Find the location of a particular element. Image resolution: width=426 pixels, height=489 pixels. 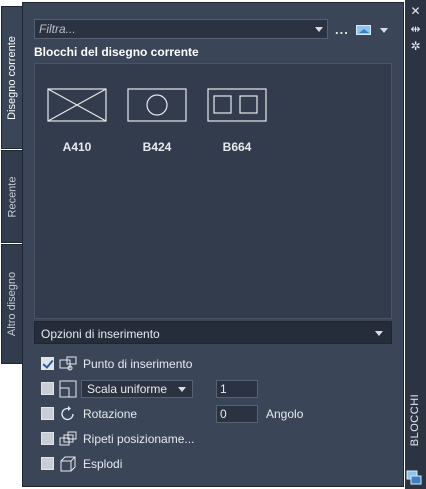

insertion-options-header: Opzioni di inserimento is located at coordinates (213, 332).